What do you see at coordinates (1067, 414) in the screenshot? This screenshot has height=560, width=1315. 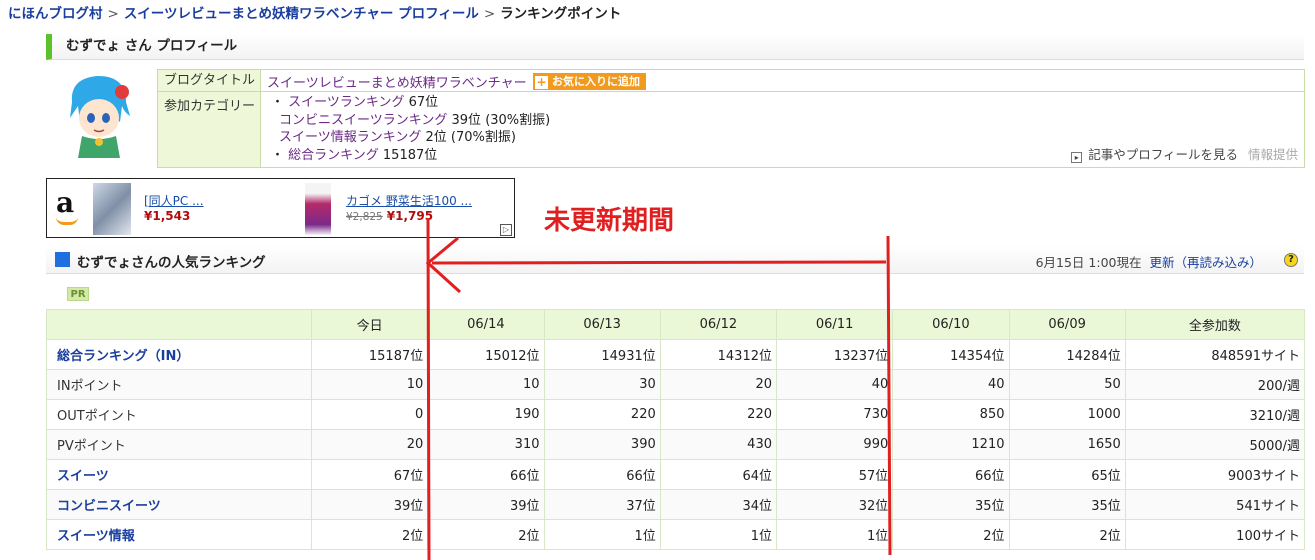 I see `table-cell: 1000` at bounding box center [1067, 414].